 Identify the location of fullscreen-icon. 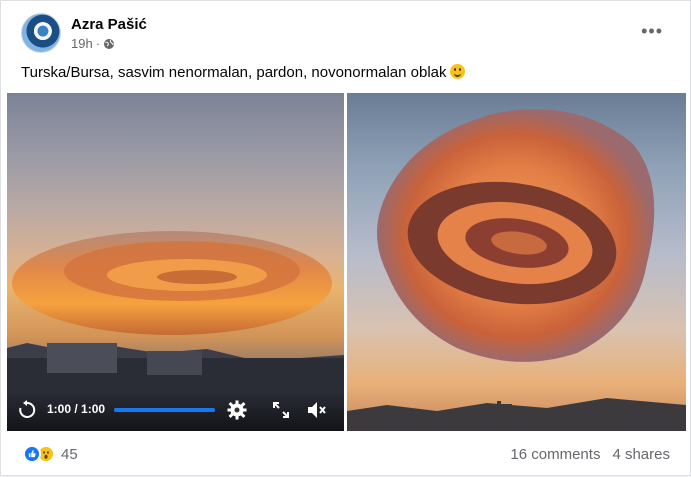
(281, 410).